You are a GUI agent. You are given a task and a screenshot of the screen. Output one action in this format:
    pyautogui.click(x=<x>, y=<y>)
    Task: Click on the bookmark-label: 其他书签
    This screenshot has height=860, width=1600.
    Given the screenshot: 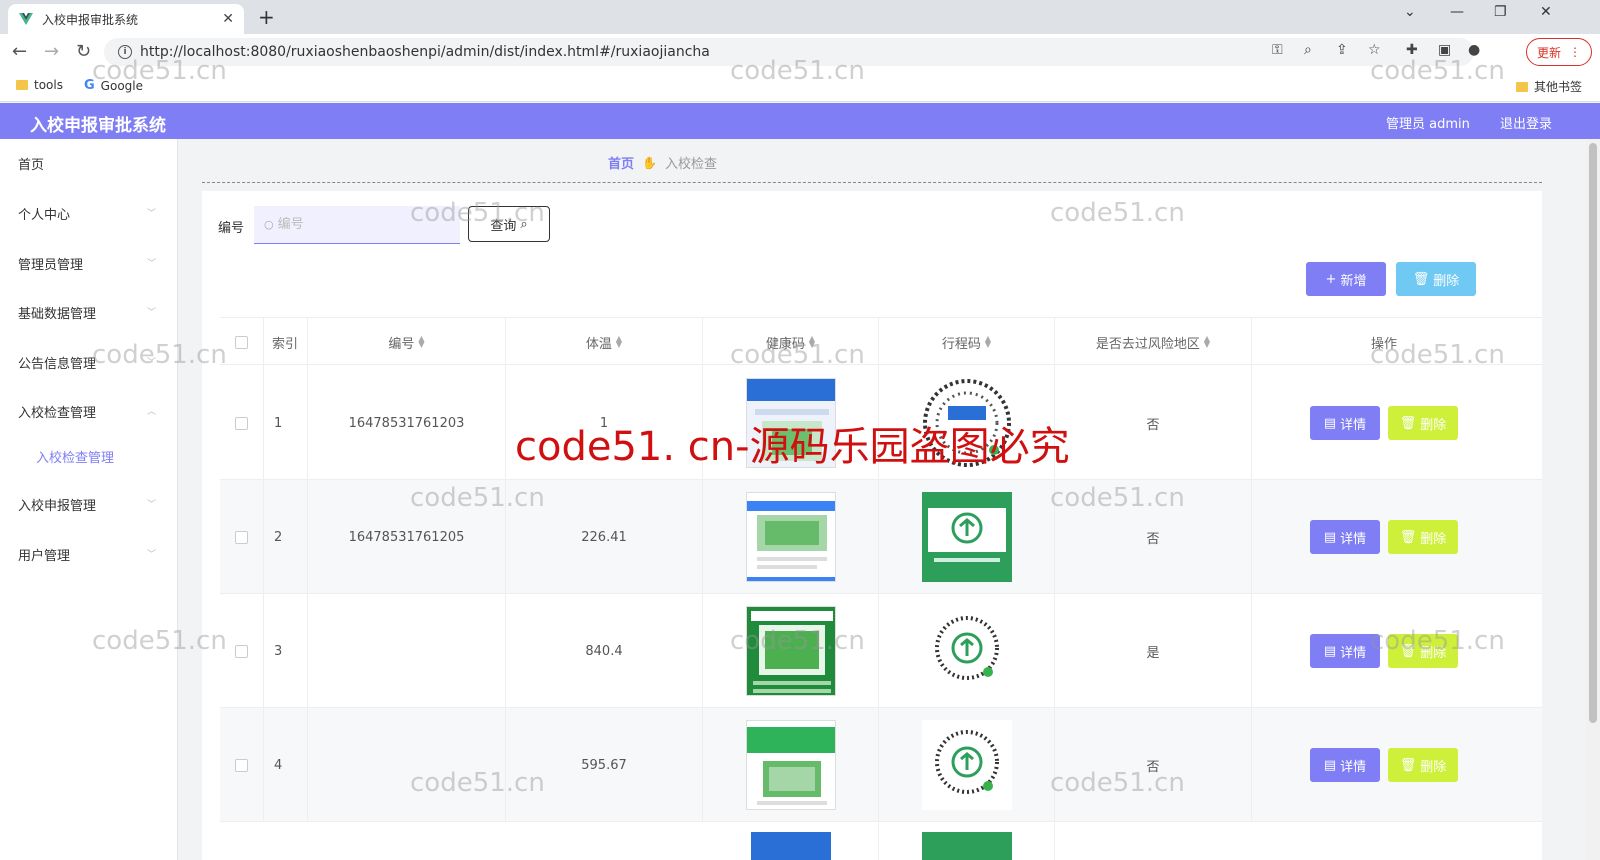 What is the action you would take?
    pyautogui.click(x=1558, y=87)
    